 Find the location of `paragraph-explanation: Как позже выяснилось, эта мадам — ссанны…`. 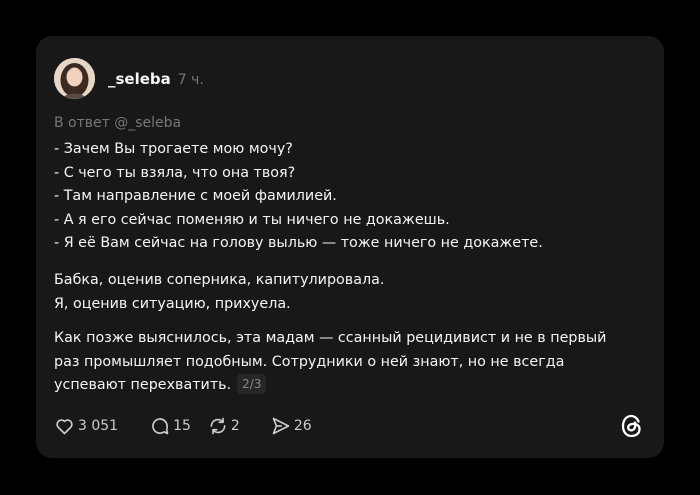

paragraph-explanation: Как позже выяснилось, эта мадам — ссанны… is located at coordinates (354, 362).